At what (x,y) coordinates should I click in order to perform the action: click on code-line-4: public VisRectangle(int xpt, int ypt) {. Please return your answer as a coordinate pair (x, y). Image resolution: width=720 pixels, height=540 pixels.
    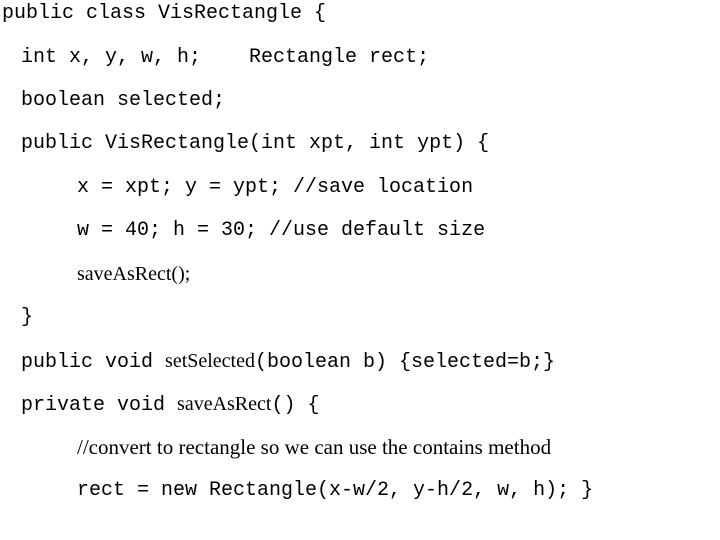
    Looking at the image, I should click on (255, 143).